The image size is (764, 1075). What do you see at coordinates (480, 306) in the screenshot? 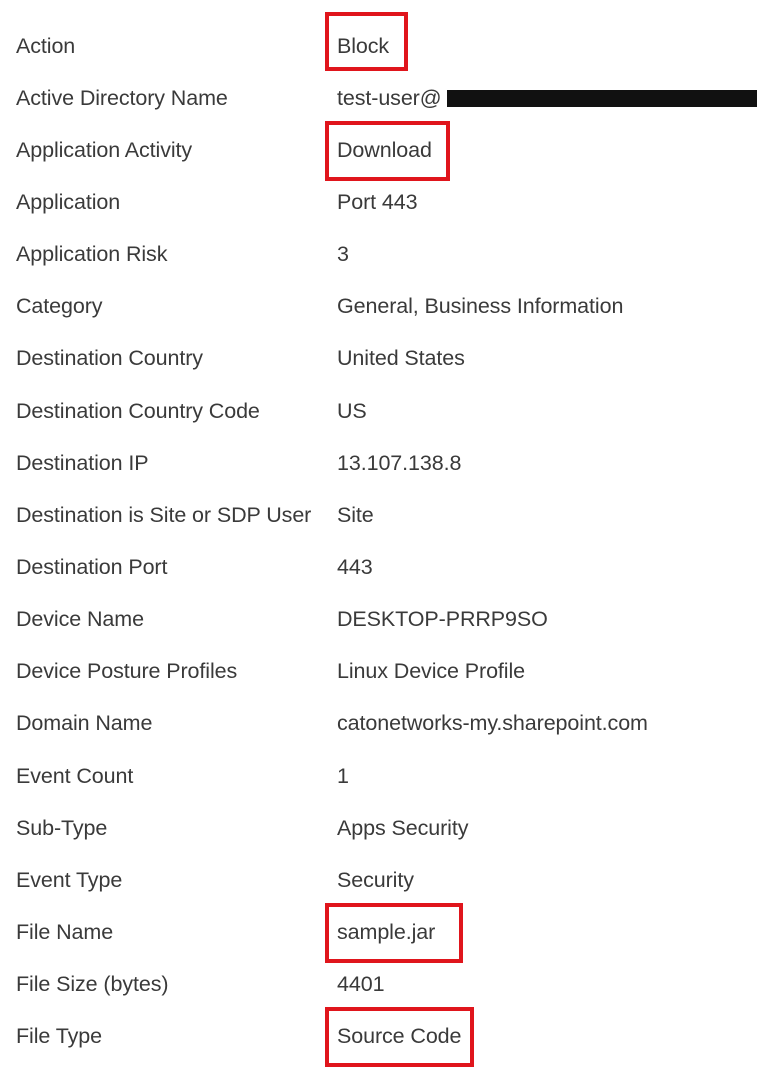
I see `row-value: General, Business Information` at bounding box center [480, 306].